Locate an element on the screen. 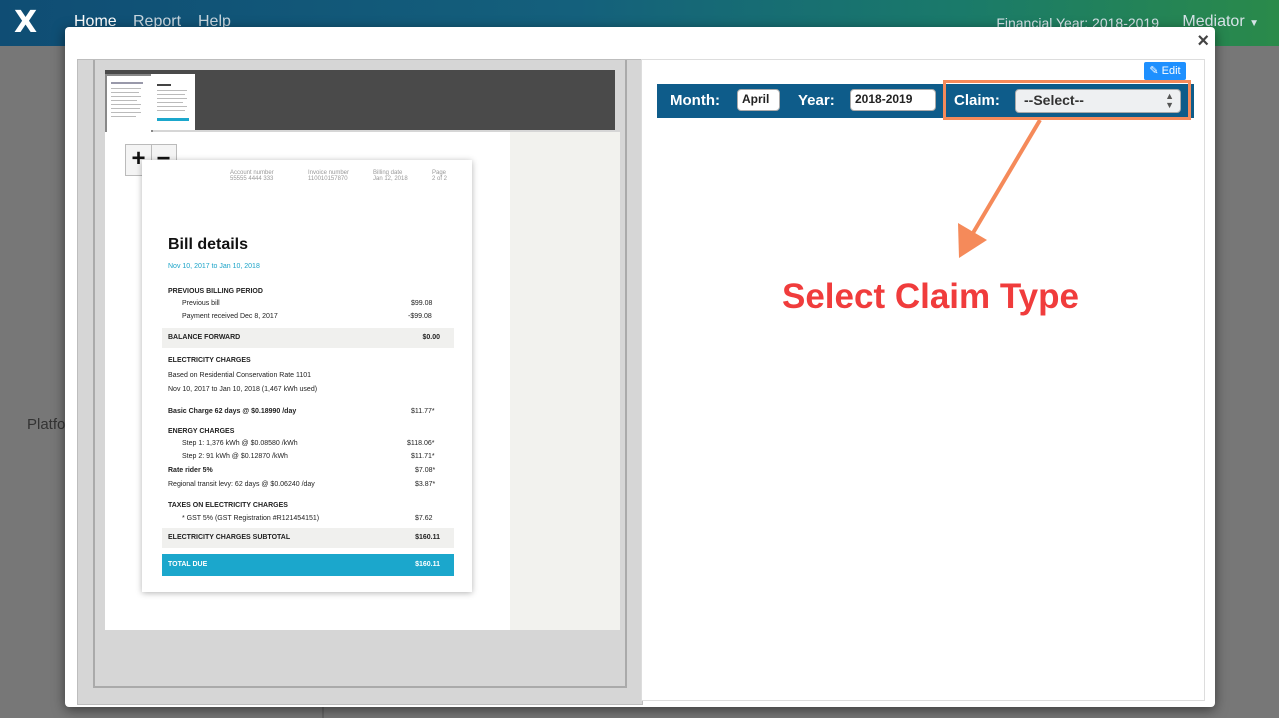 This screenshot has height=718, width=1279. page-number-field: Page 2 of 2 is located at coordinates (439, 176).